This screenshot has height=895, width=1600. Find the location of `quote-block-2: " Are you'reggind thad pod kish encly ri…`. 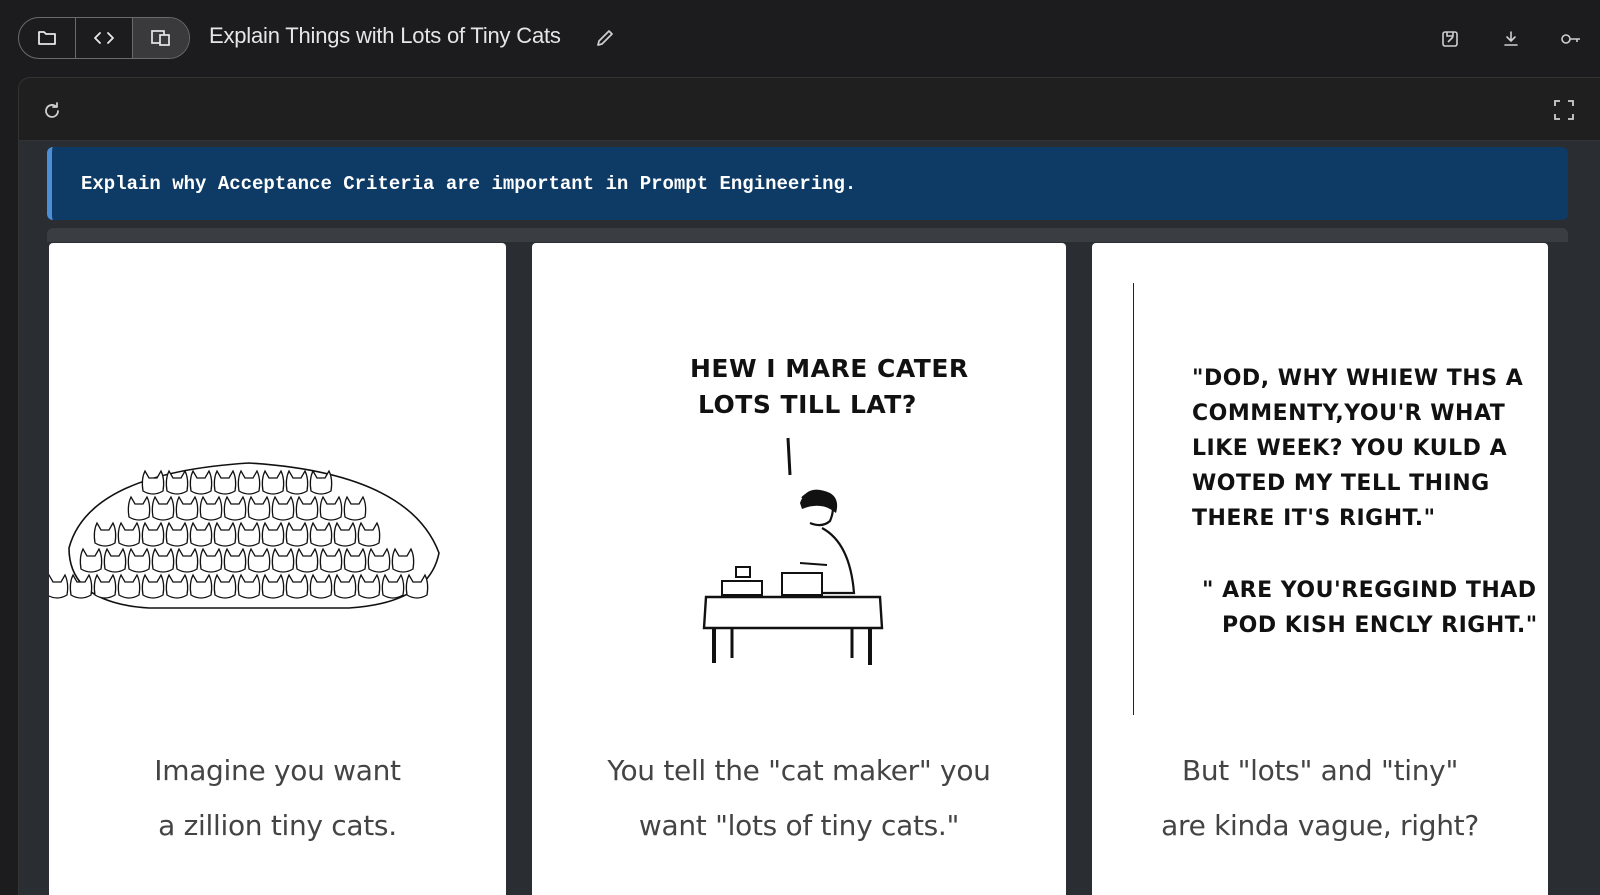

quote-block-2: " Are you'reggind thad pod kish encly ri… is located at coordinates (1370, 608).